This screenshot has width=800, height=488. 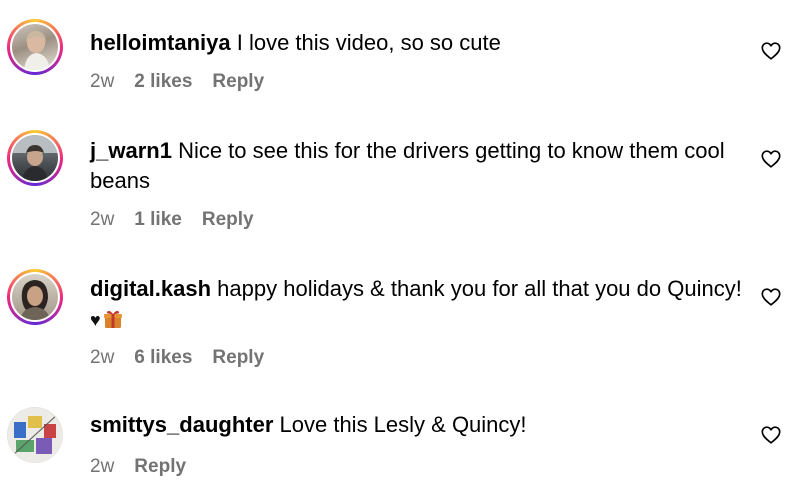 I want to click on comment-username: helloimtaniya, so click(x=160, y=42).